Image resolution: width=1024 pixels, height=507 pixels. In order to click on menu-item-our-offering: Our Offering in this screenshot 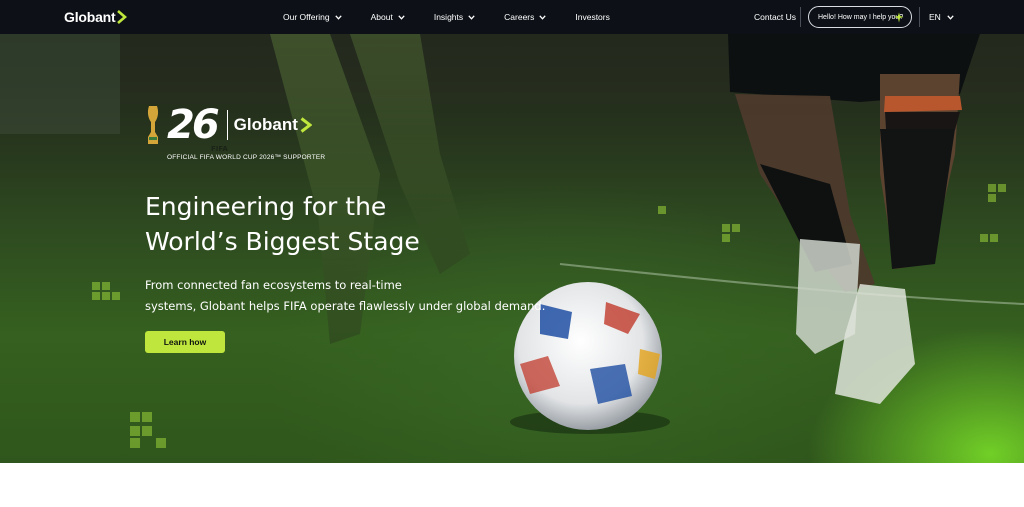, I will do `click(312, 17)`.